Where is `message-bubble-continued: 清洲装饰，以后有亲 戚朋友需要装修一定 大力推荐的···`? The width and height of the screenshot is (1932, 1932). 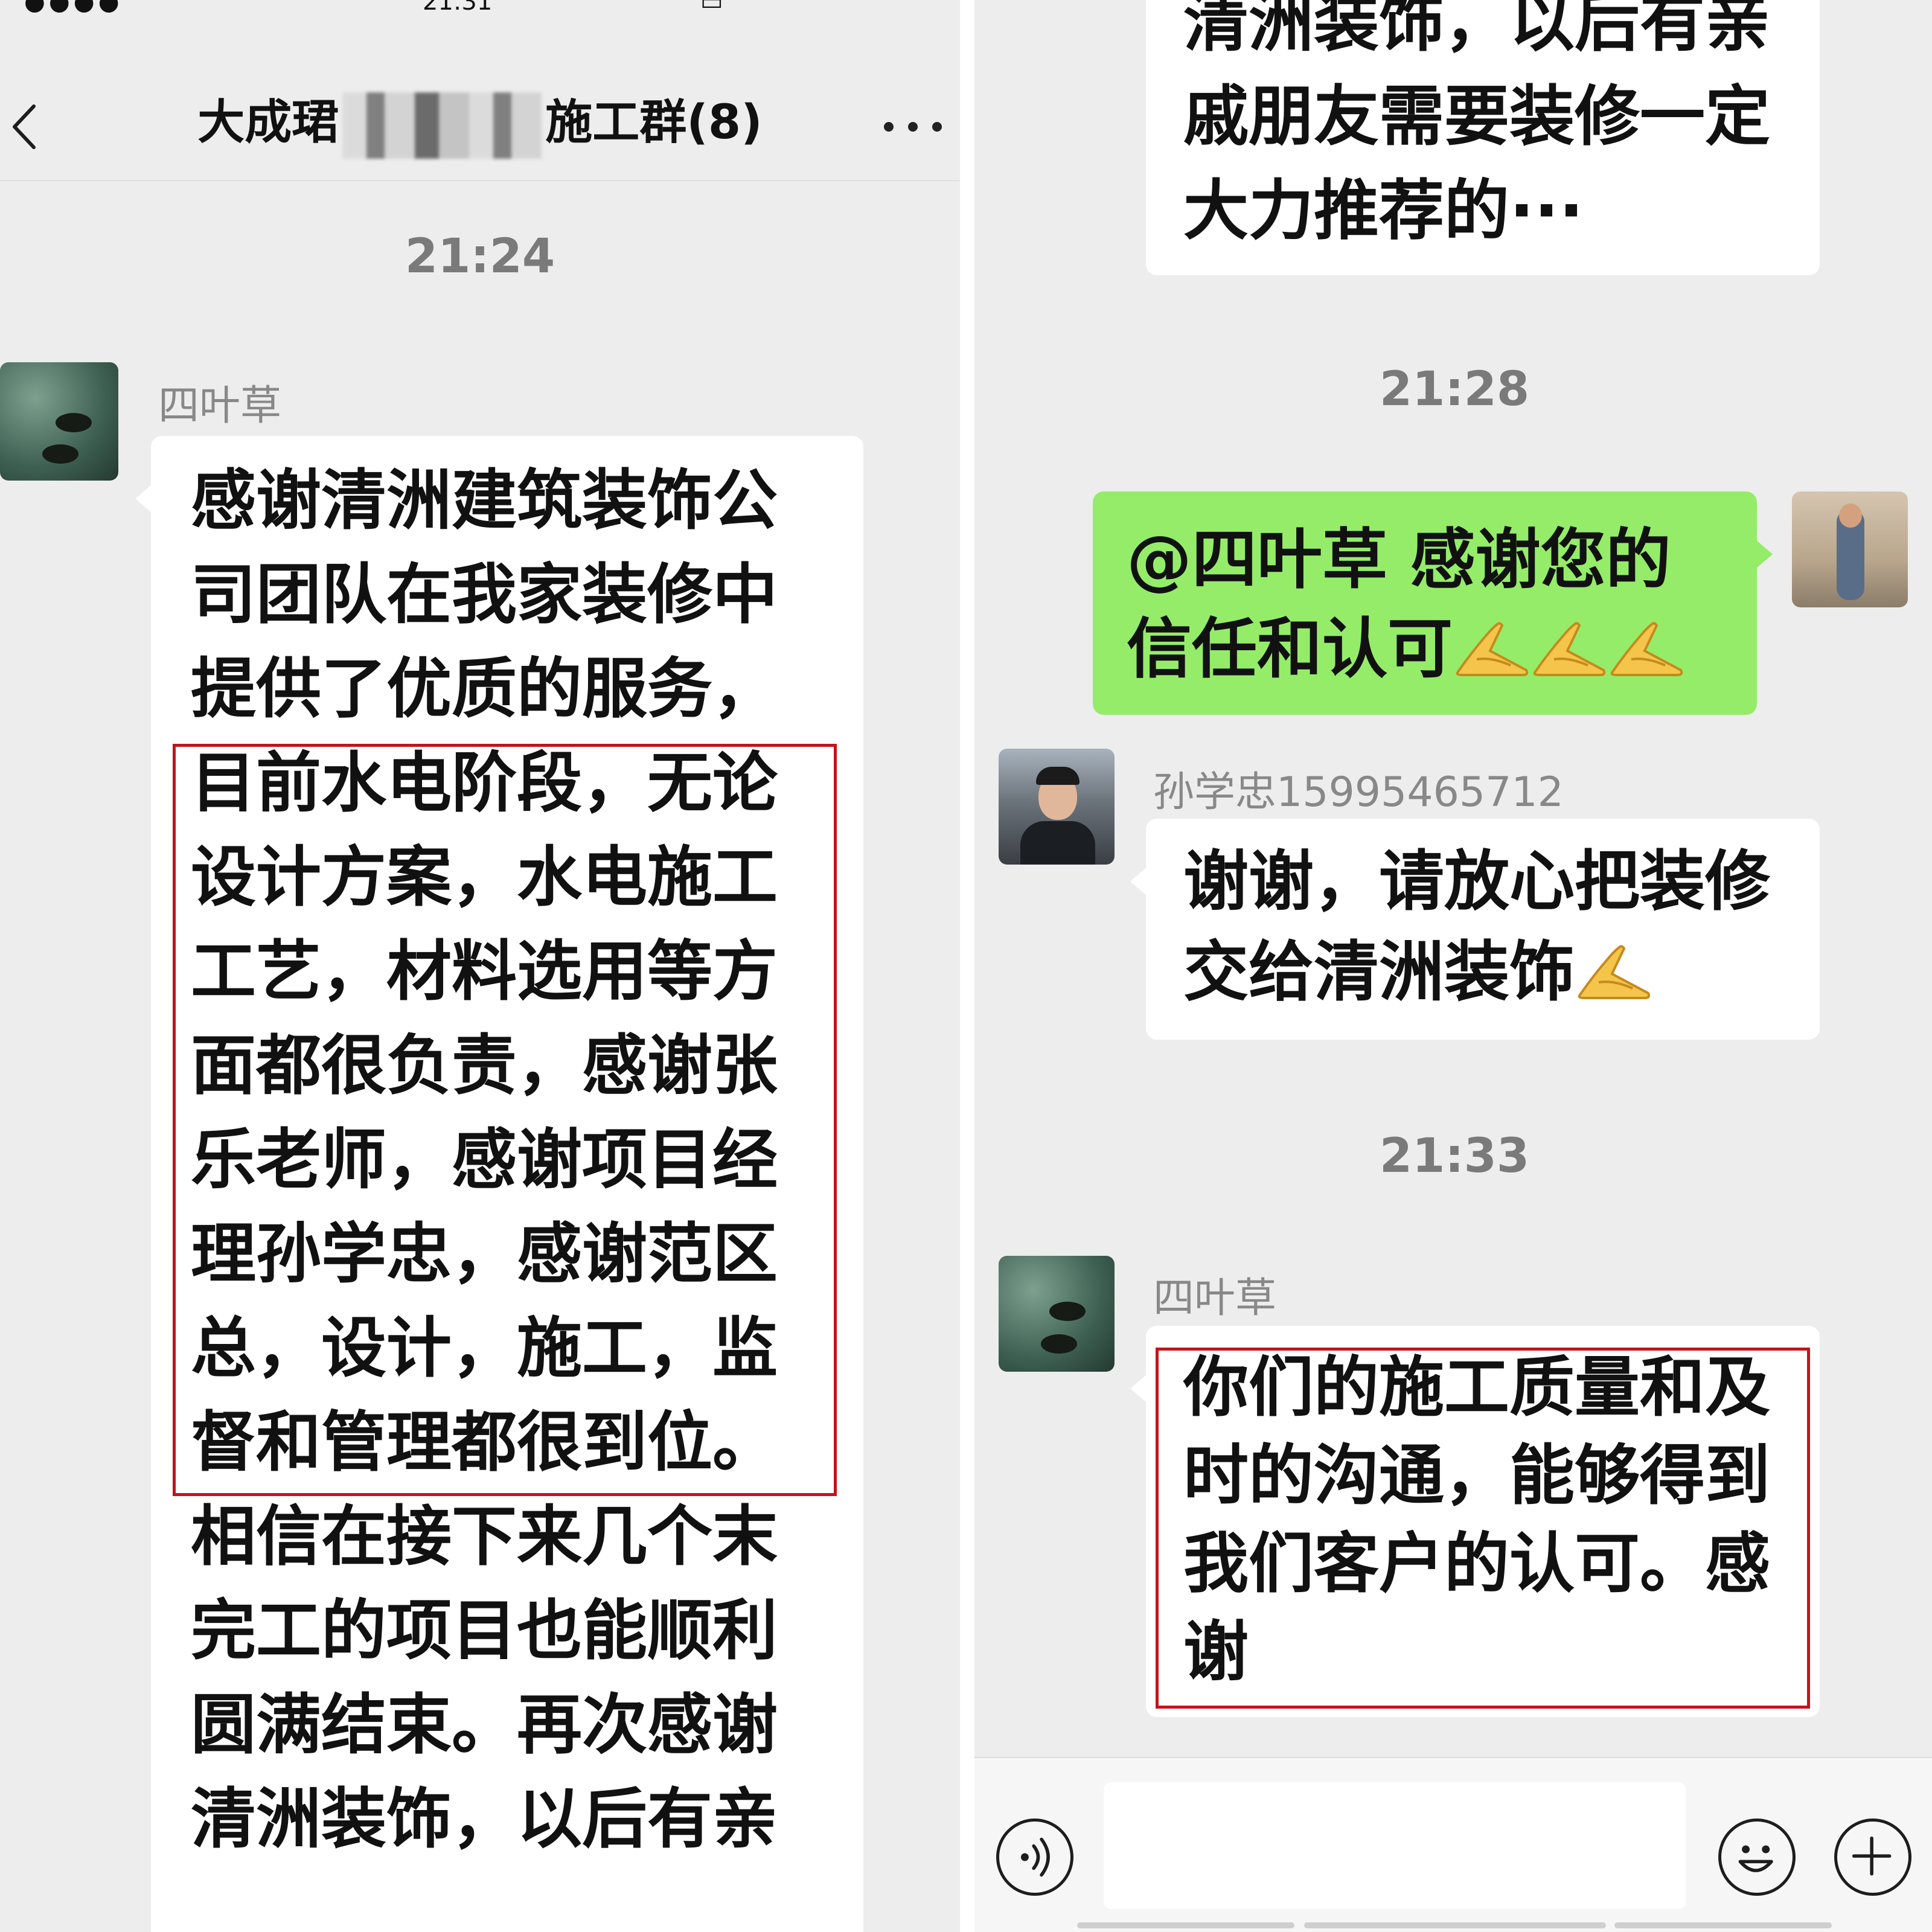
message-bubble-continued: 清洲装饰，以后有亲 戚朋友需要装修一定 大力推荐的··· is located at coordinates (1483, 137).